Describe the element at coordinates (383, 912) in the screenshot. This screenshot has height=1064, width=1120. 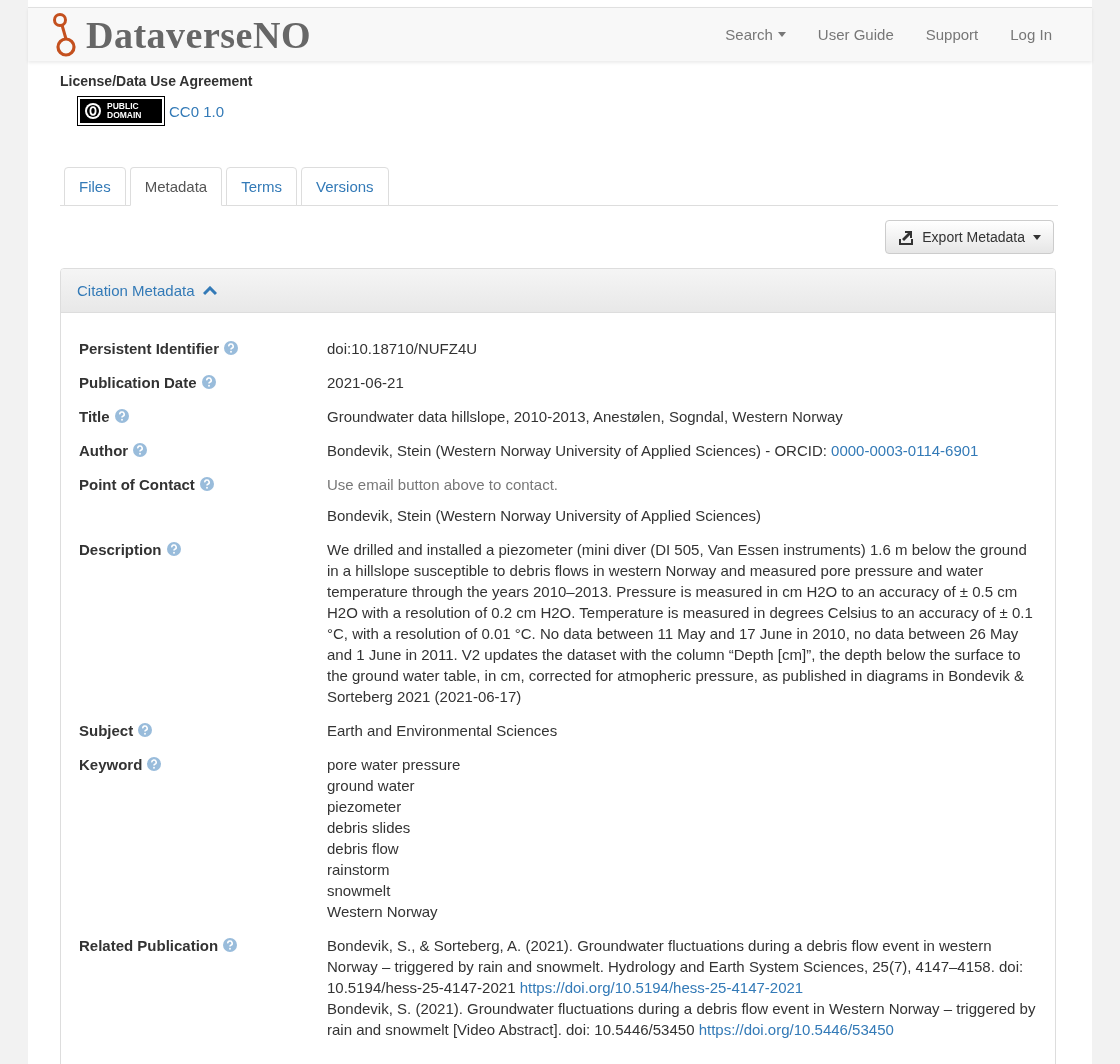
I see `keyword: Western Norway` at that location.